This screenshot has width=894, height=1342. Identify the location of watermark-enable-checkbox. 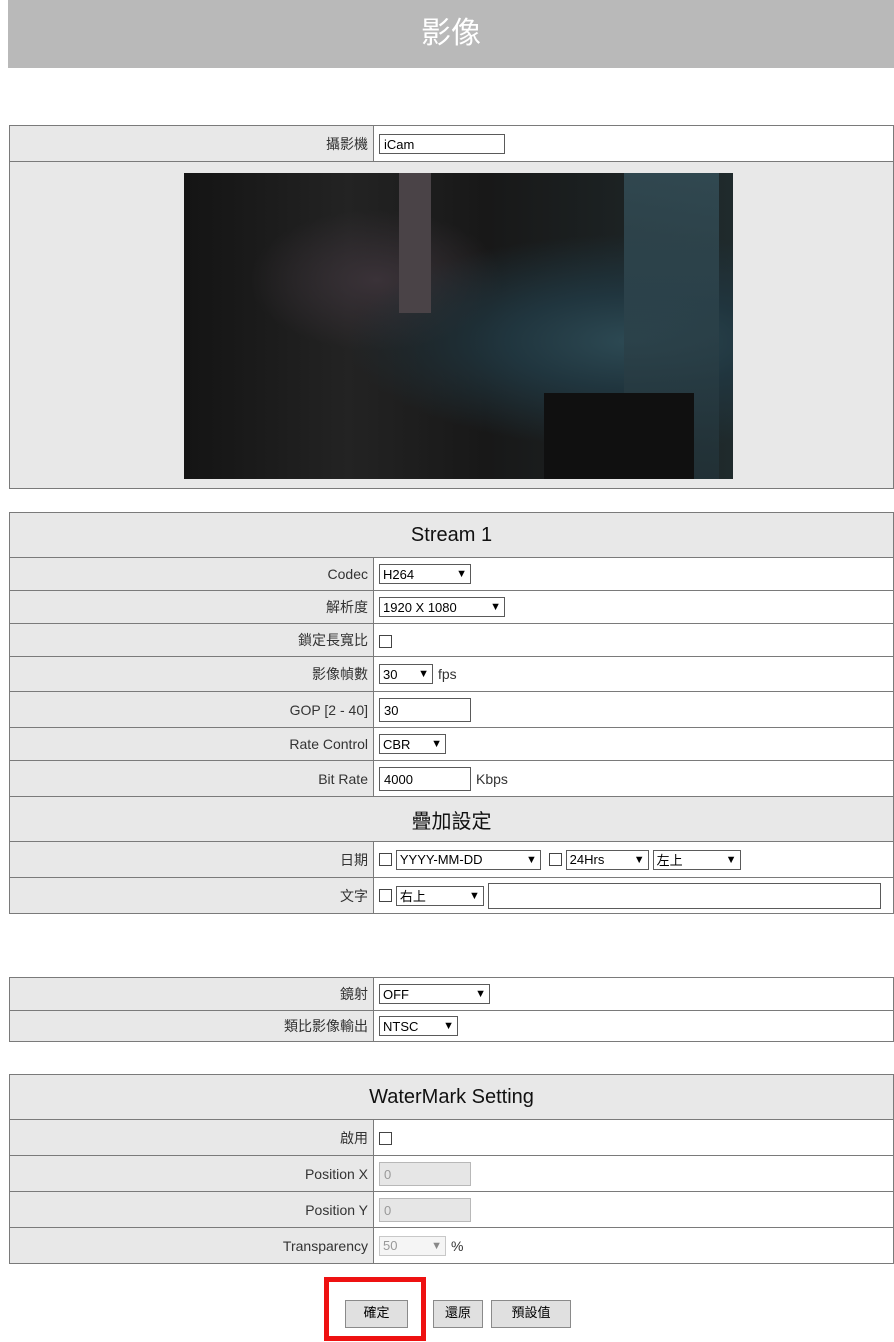
(385, 1139).